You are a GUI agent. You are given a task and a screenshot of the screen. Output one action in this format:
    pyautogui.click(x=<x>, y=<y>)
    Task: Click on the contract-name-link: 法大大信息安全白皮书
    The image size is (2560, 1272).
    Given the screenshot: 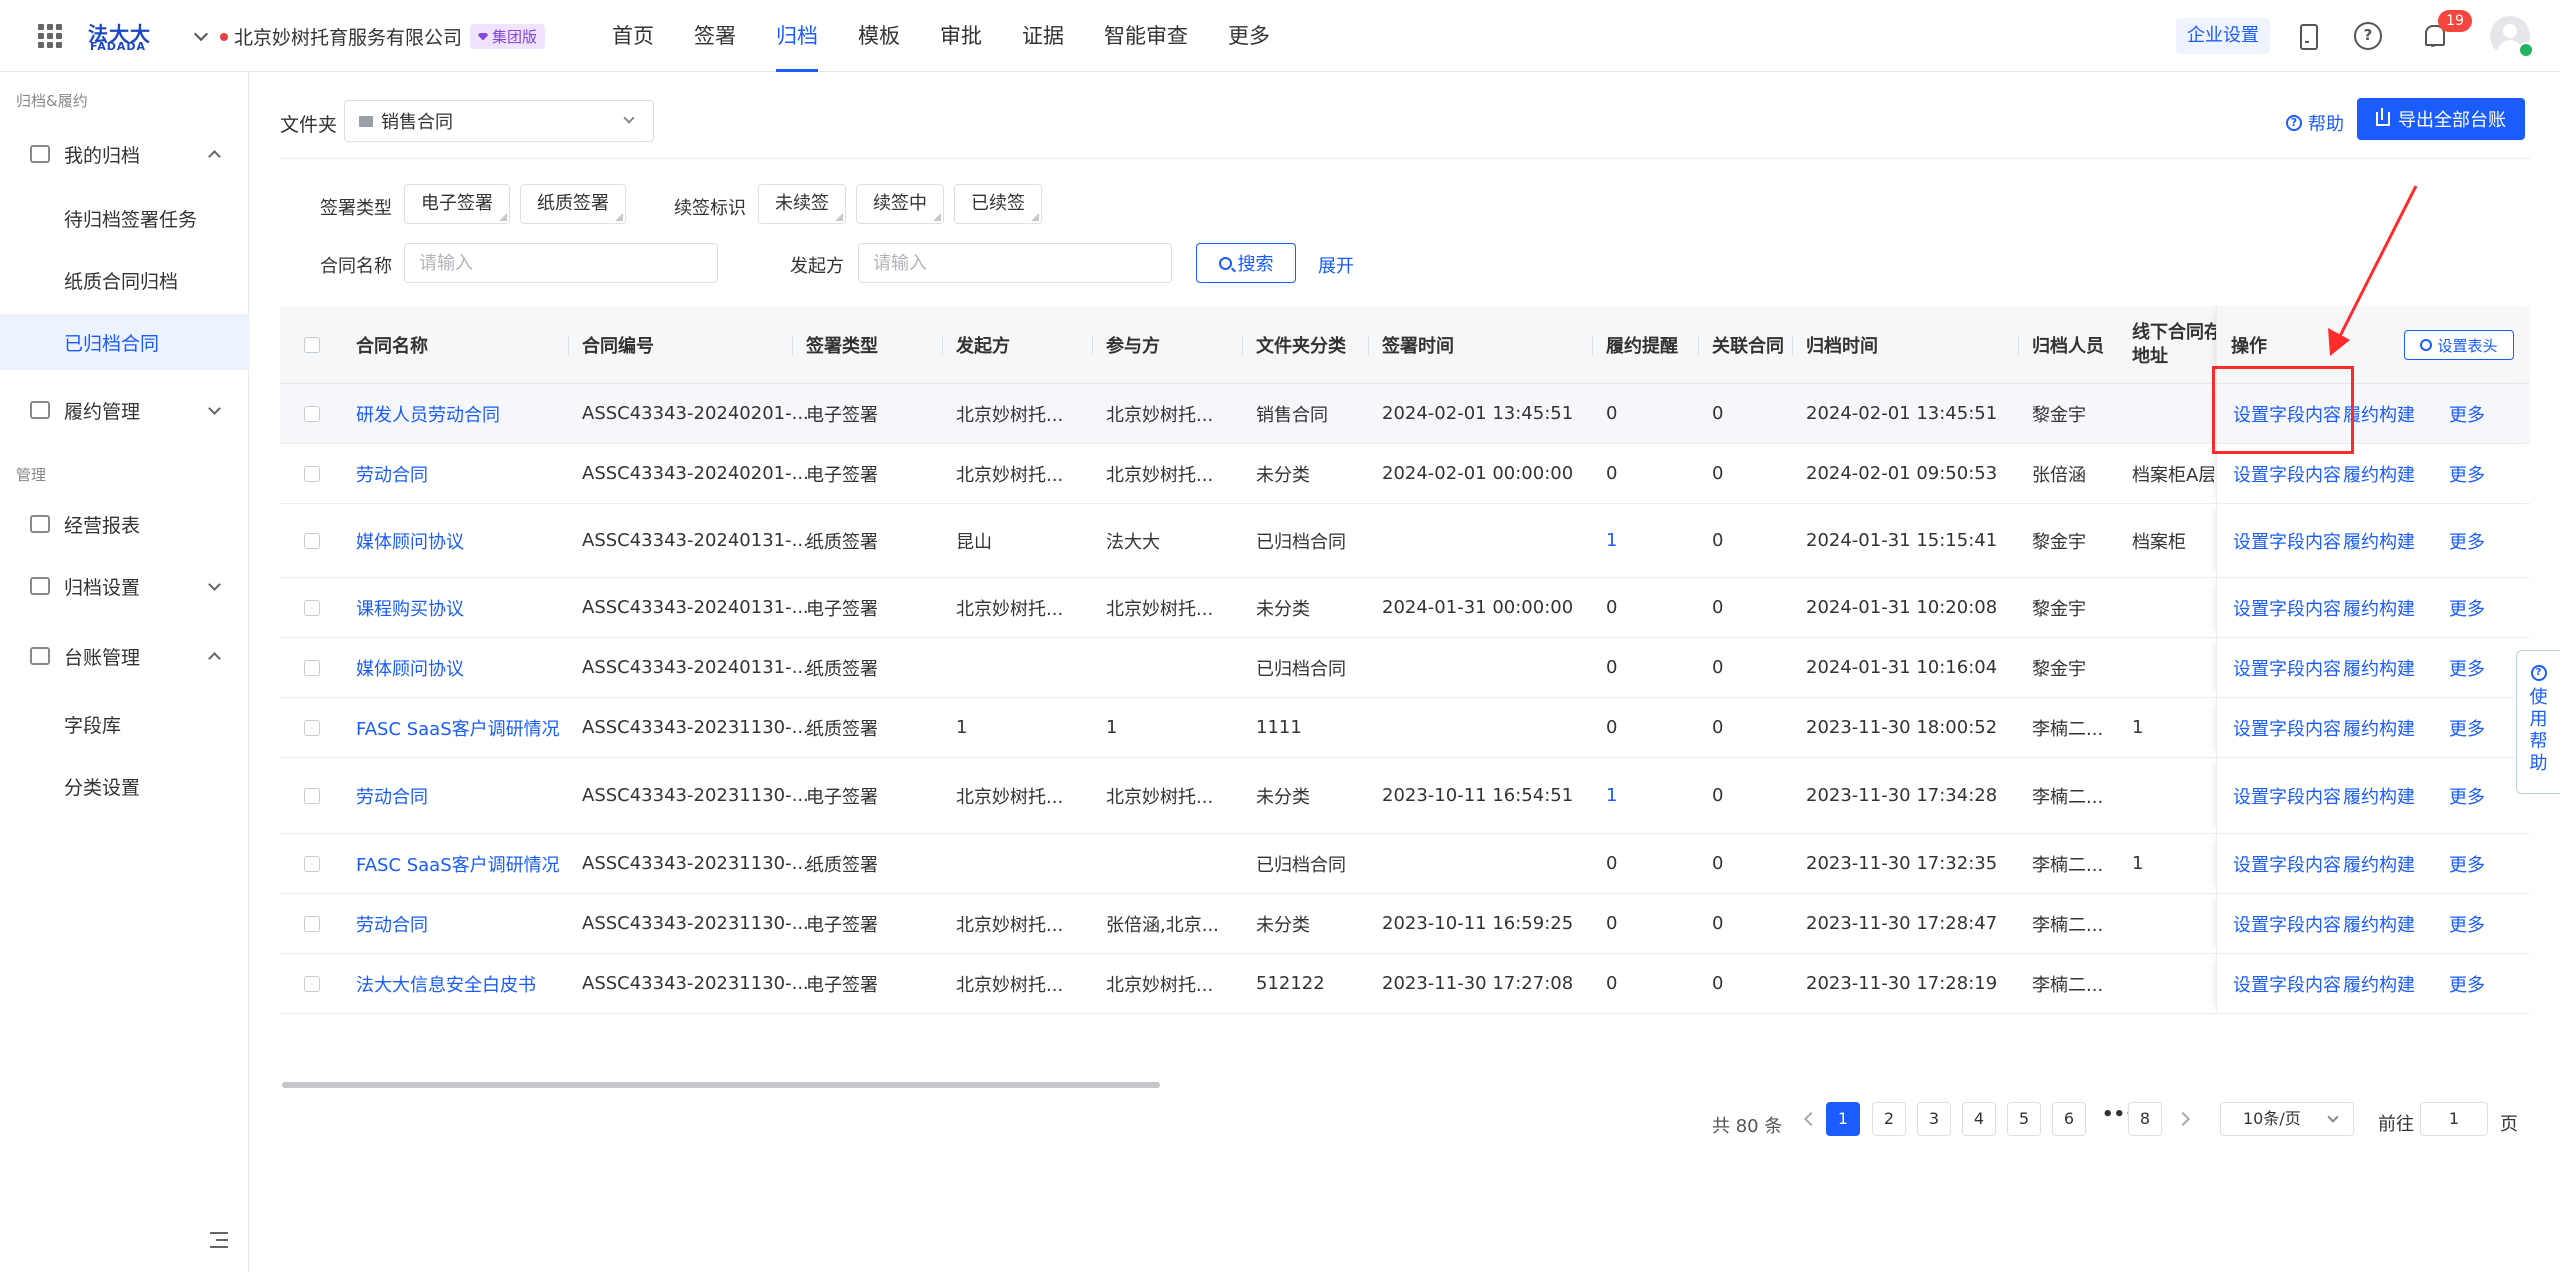 What is the action you would take?
    pyautogui.click(x=446, y=983)
    